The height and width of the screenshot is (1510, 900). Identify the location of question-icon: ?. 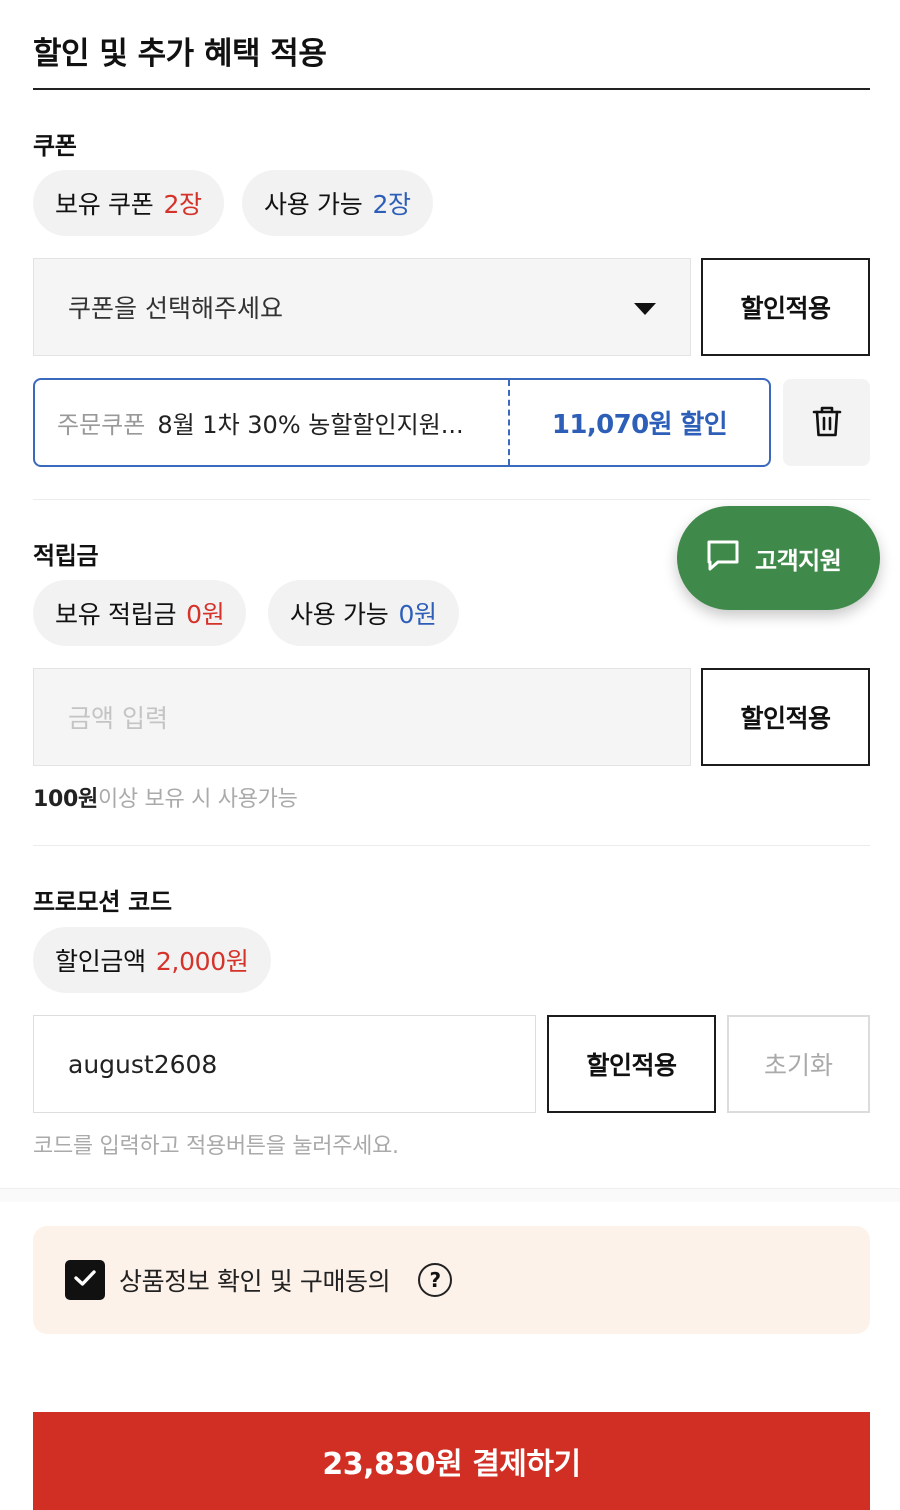
(435, 1280).